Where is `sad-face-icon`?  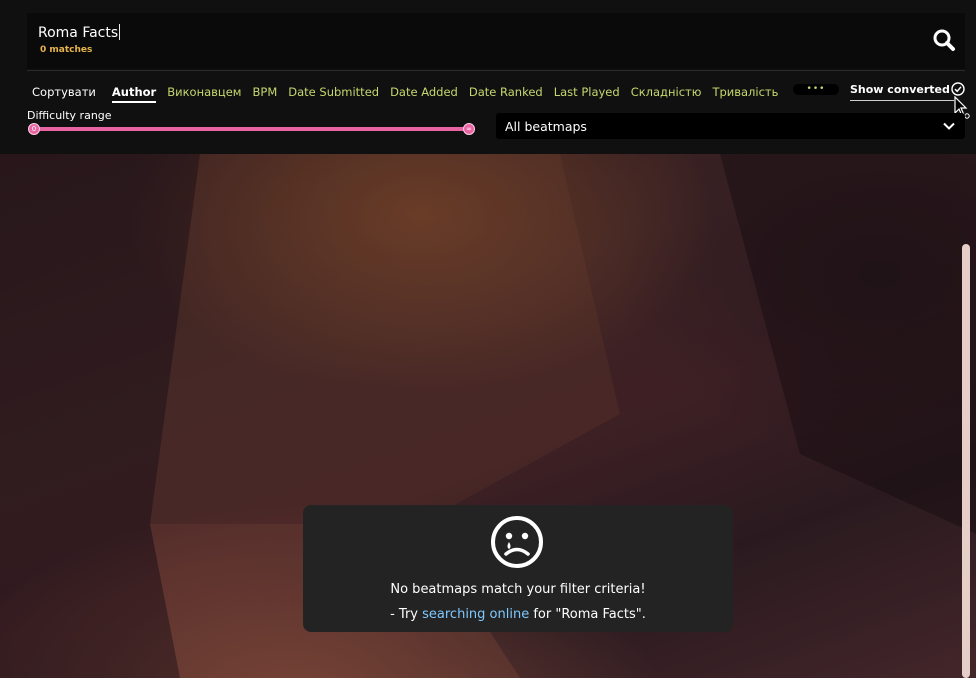
sad-face-icon is located at coordinates (517, 542).